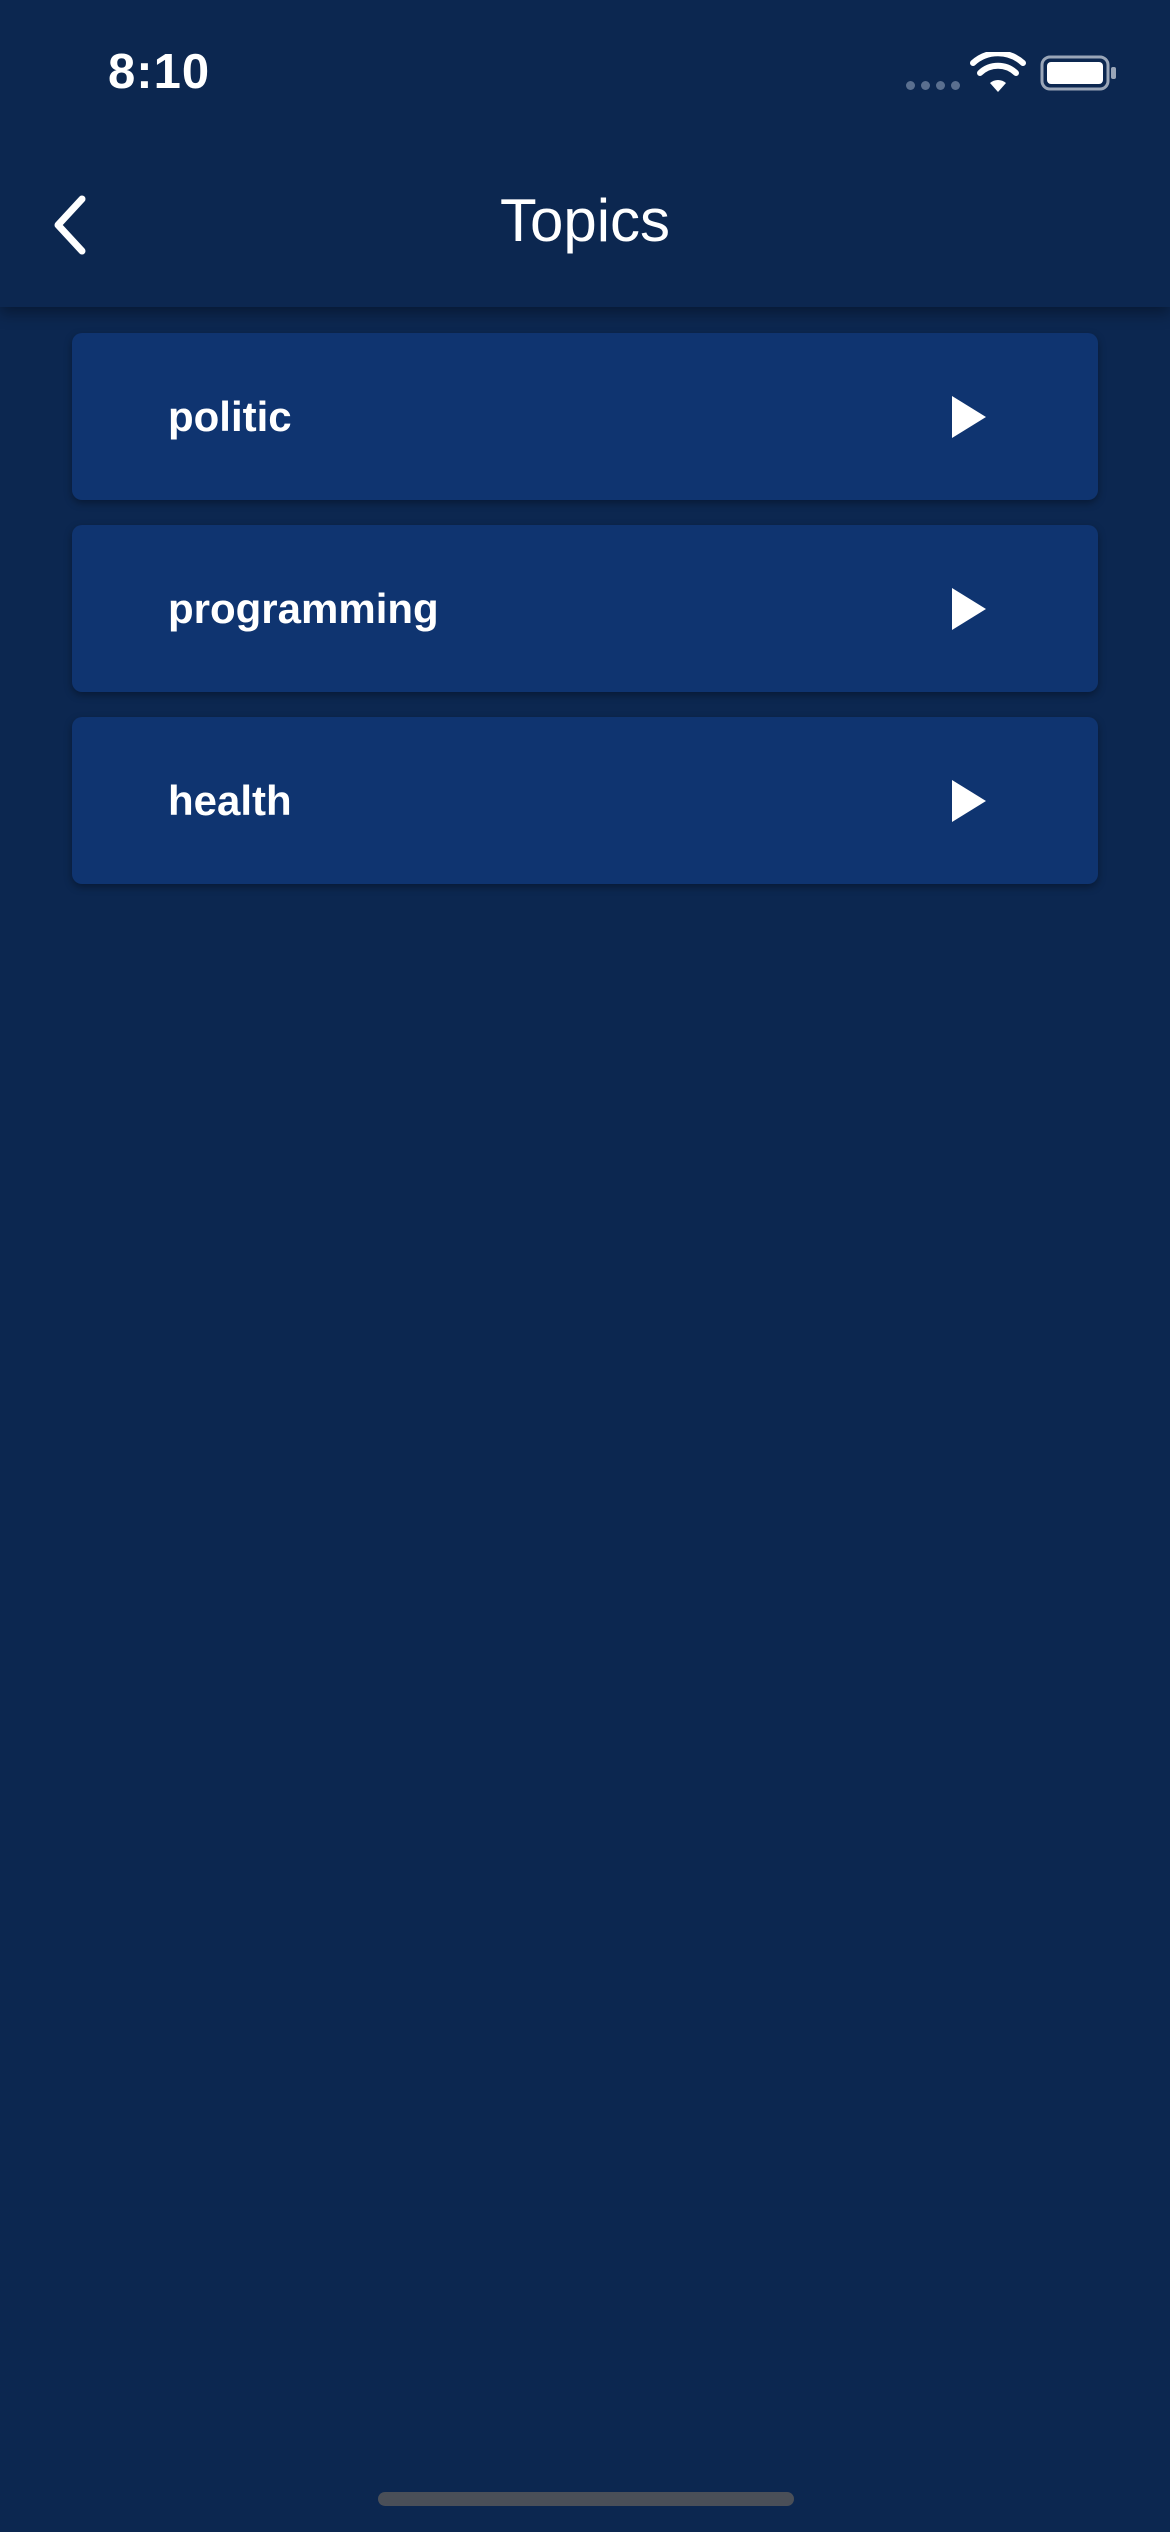 The width and height of the screenshot is (1170, 2532). What do you see at coordinates (230, 800) in the screenshot?
I see `topic-label: health` at bounding box center [230, 800].